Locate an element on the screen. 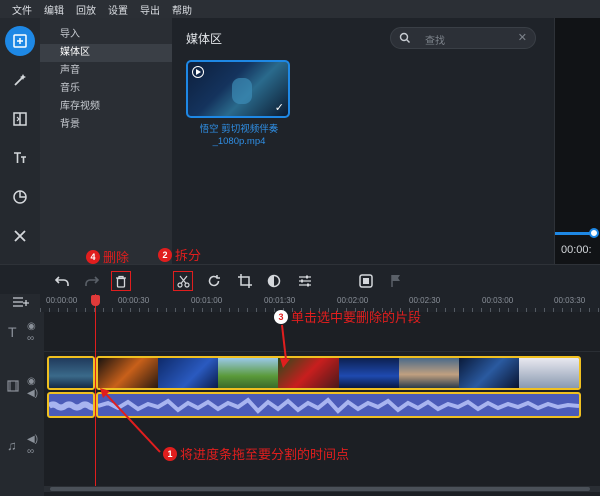  scrollbar-thumb is located at coordinates (320, 489).